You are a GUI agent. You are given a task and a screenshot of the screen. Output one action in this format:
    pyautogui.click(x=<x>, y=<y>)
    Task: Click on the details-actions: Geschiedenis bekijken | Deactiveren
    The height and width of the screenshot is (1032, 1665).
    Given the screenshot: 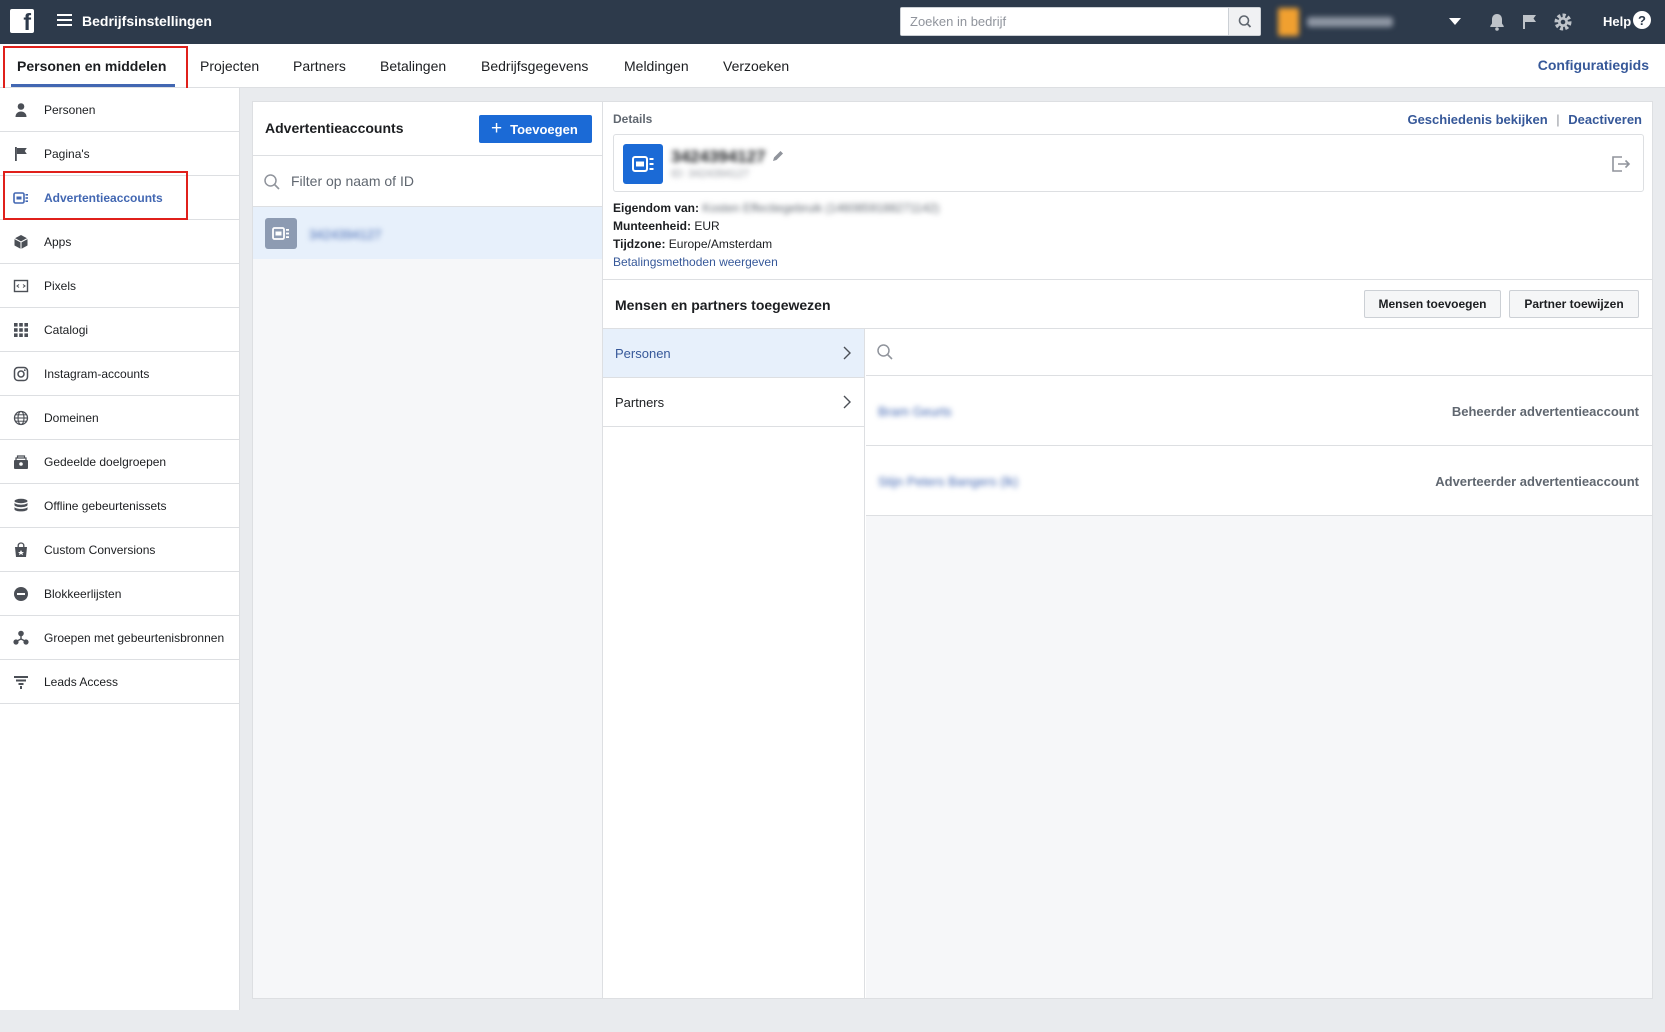 What is the action you would take?
    pyautogui.click(x=1524, y=119)
    